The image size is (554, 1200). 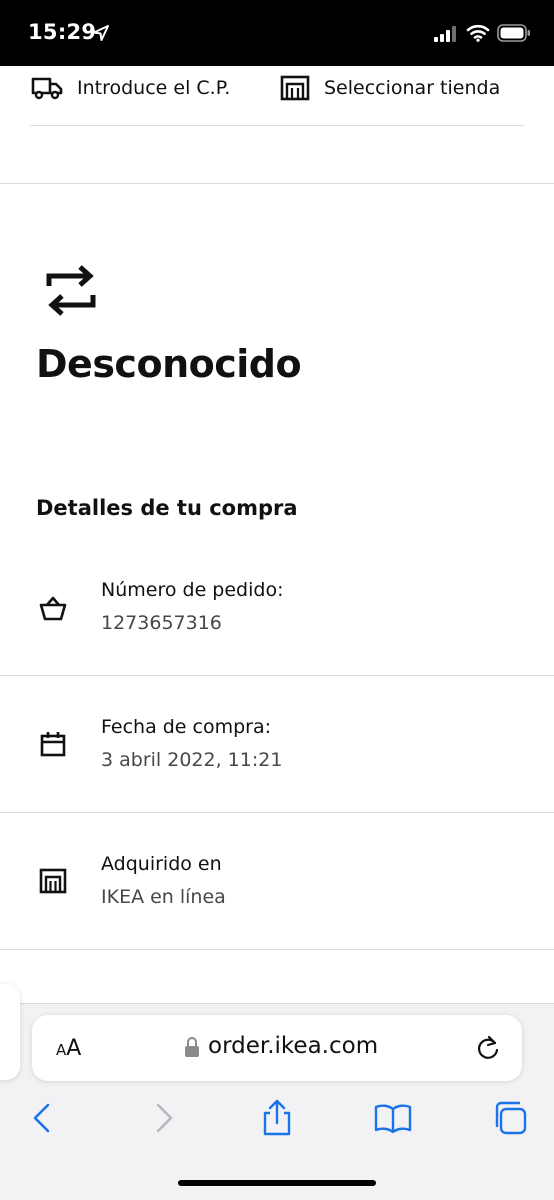 What do you see at coordinates (53, 608) in the screenshot?
I see `basket-icon` at bounding box center [53, 608].